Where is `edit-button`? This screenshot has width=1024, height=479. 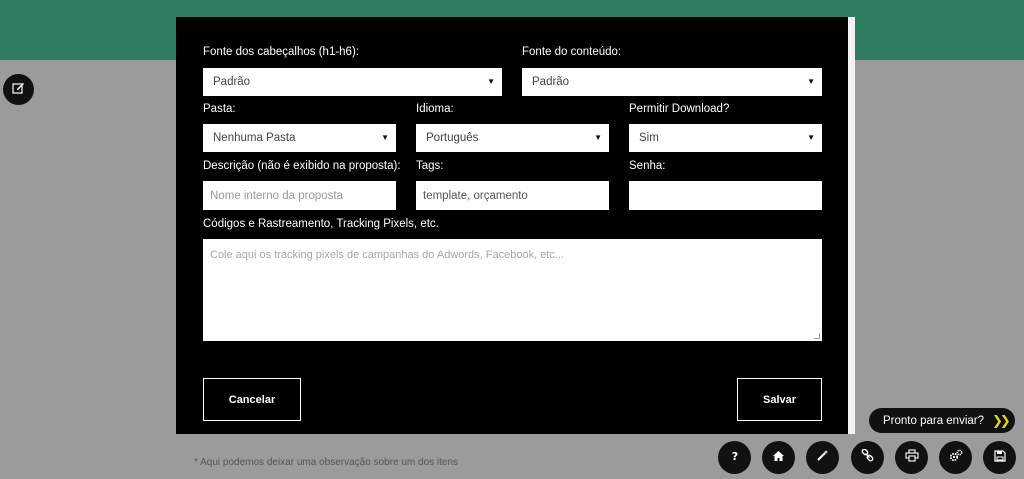
edit-button is located at coordinates (18, 89).